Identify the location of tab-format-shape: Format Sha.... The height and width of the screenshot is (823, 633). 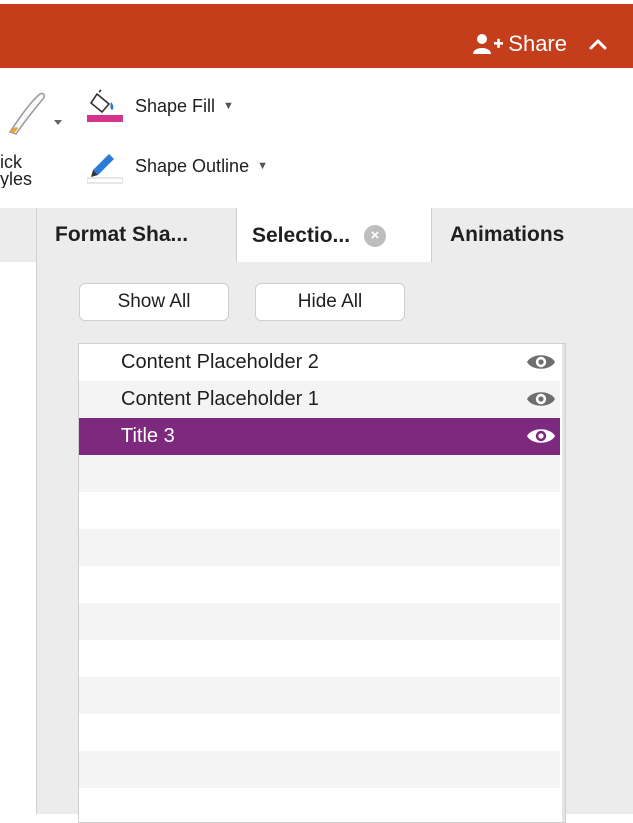
(121, 235).